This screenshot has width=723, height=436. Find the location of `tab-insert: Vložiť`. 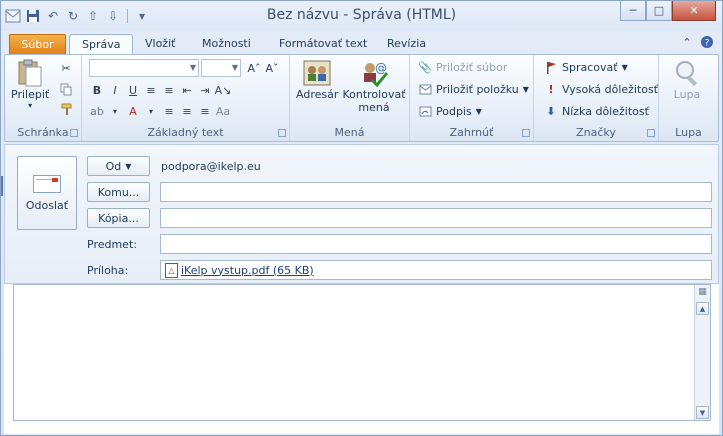

tab-insert: Vložiť is located at coordinates (160, 44).